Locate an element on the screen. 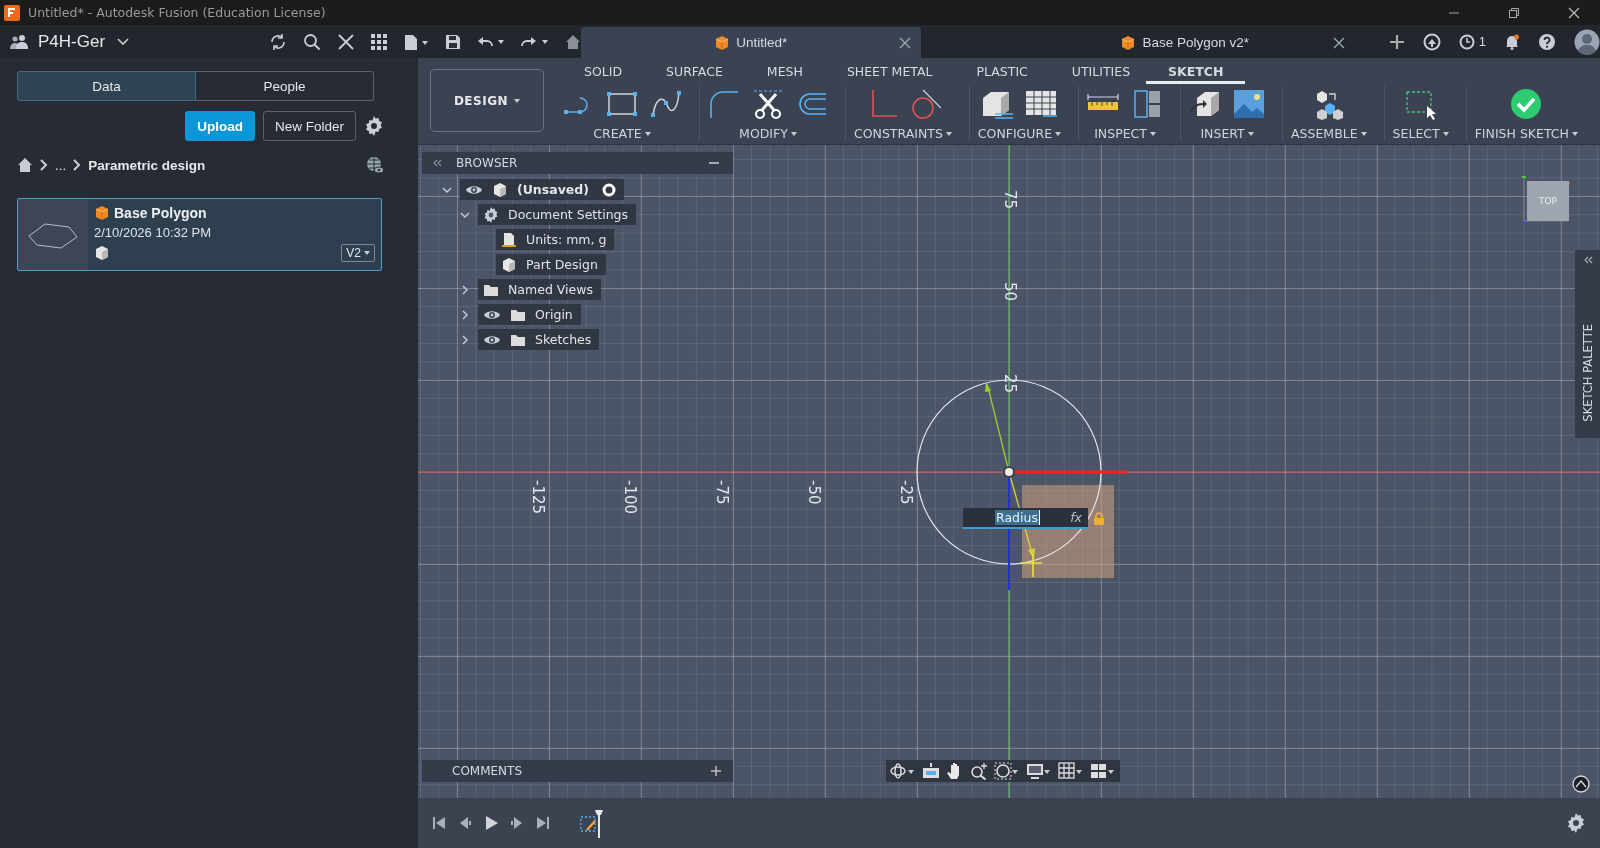 The height and width of the screenshot is (848, 1600). sketch-palette-tab: SKETCH PALETTE is located at coordinates (1587, 344).